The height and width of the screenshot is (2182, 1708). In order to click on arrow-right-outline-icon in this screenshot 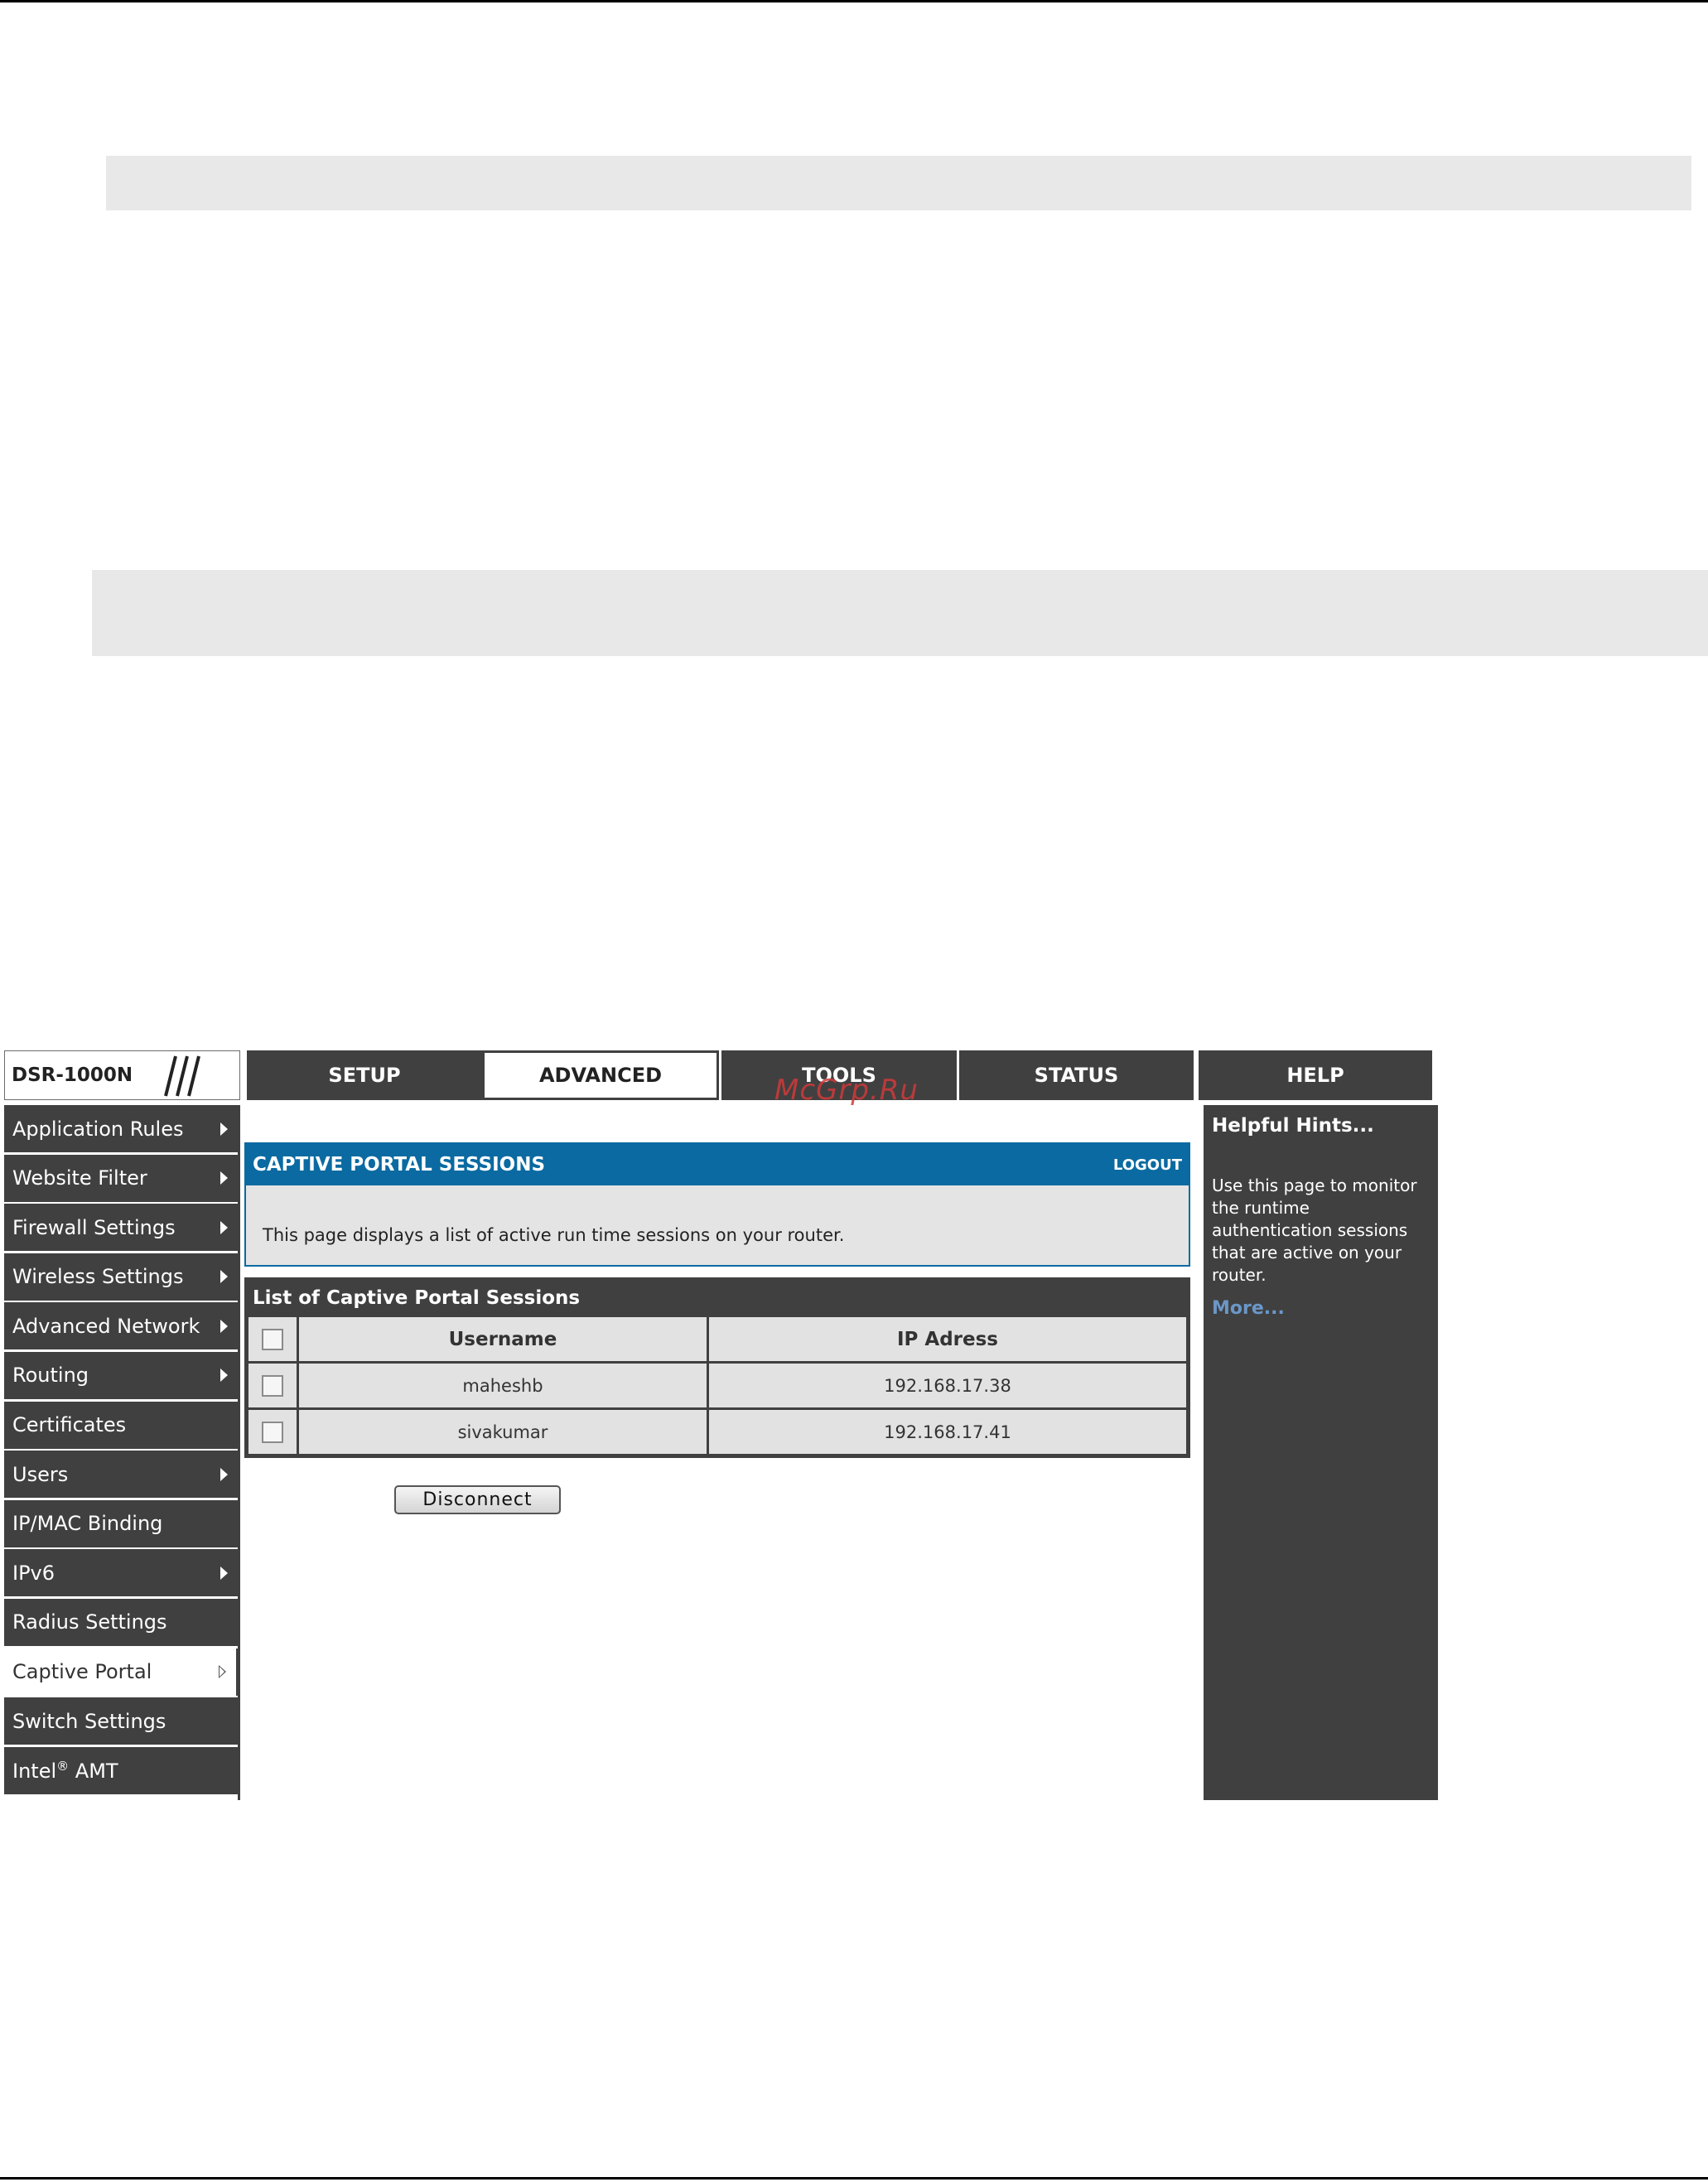, I will do `click(222, 1672)`.